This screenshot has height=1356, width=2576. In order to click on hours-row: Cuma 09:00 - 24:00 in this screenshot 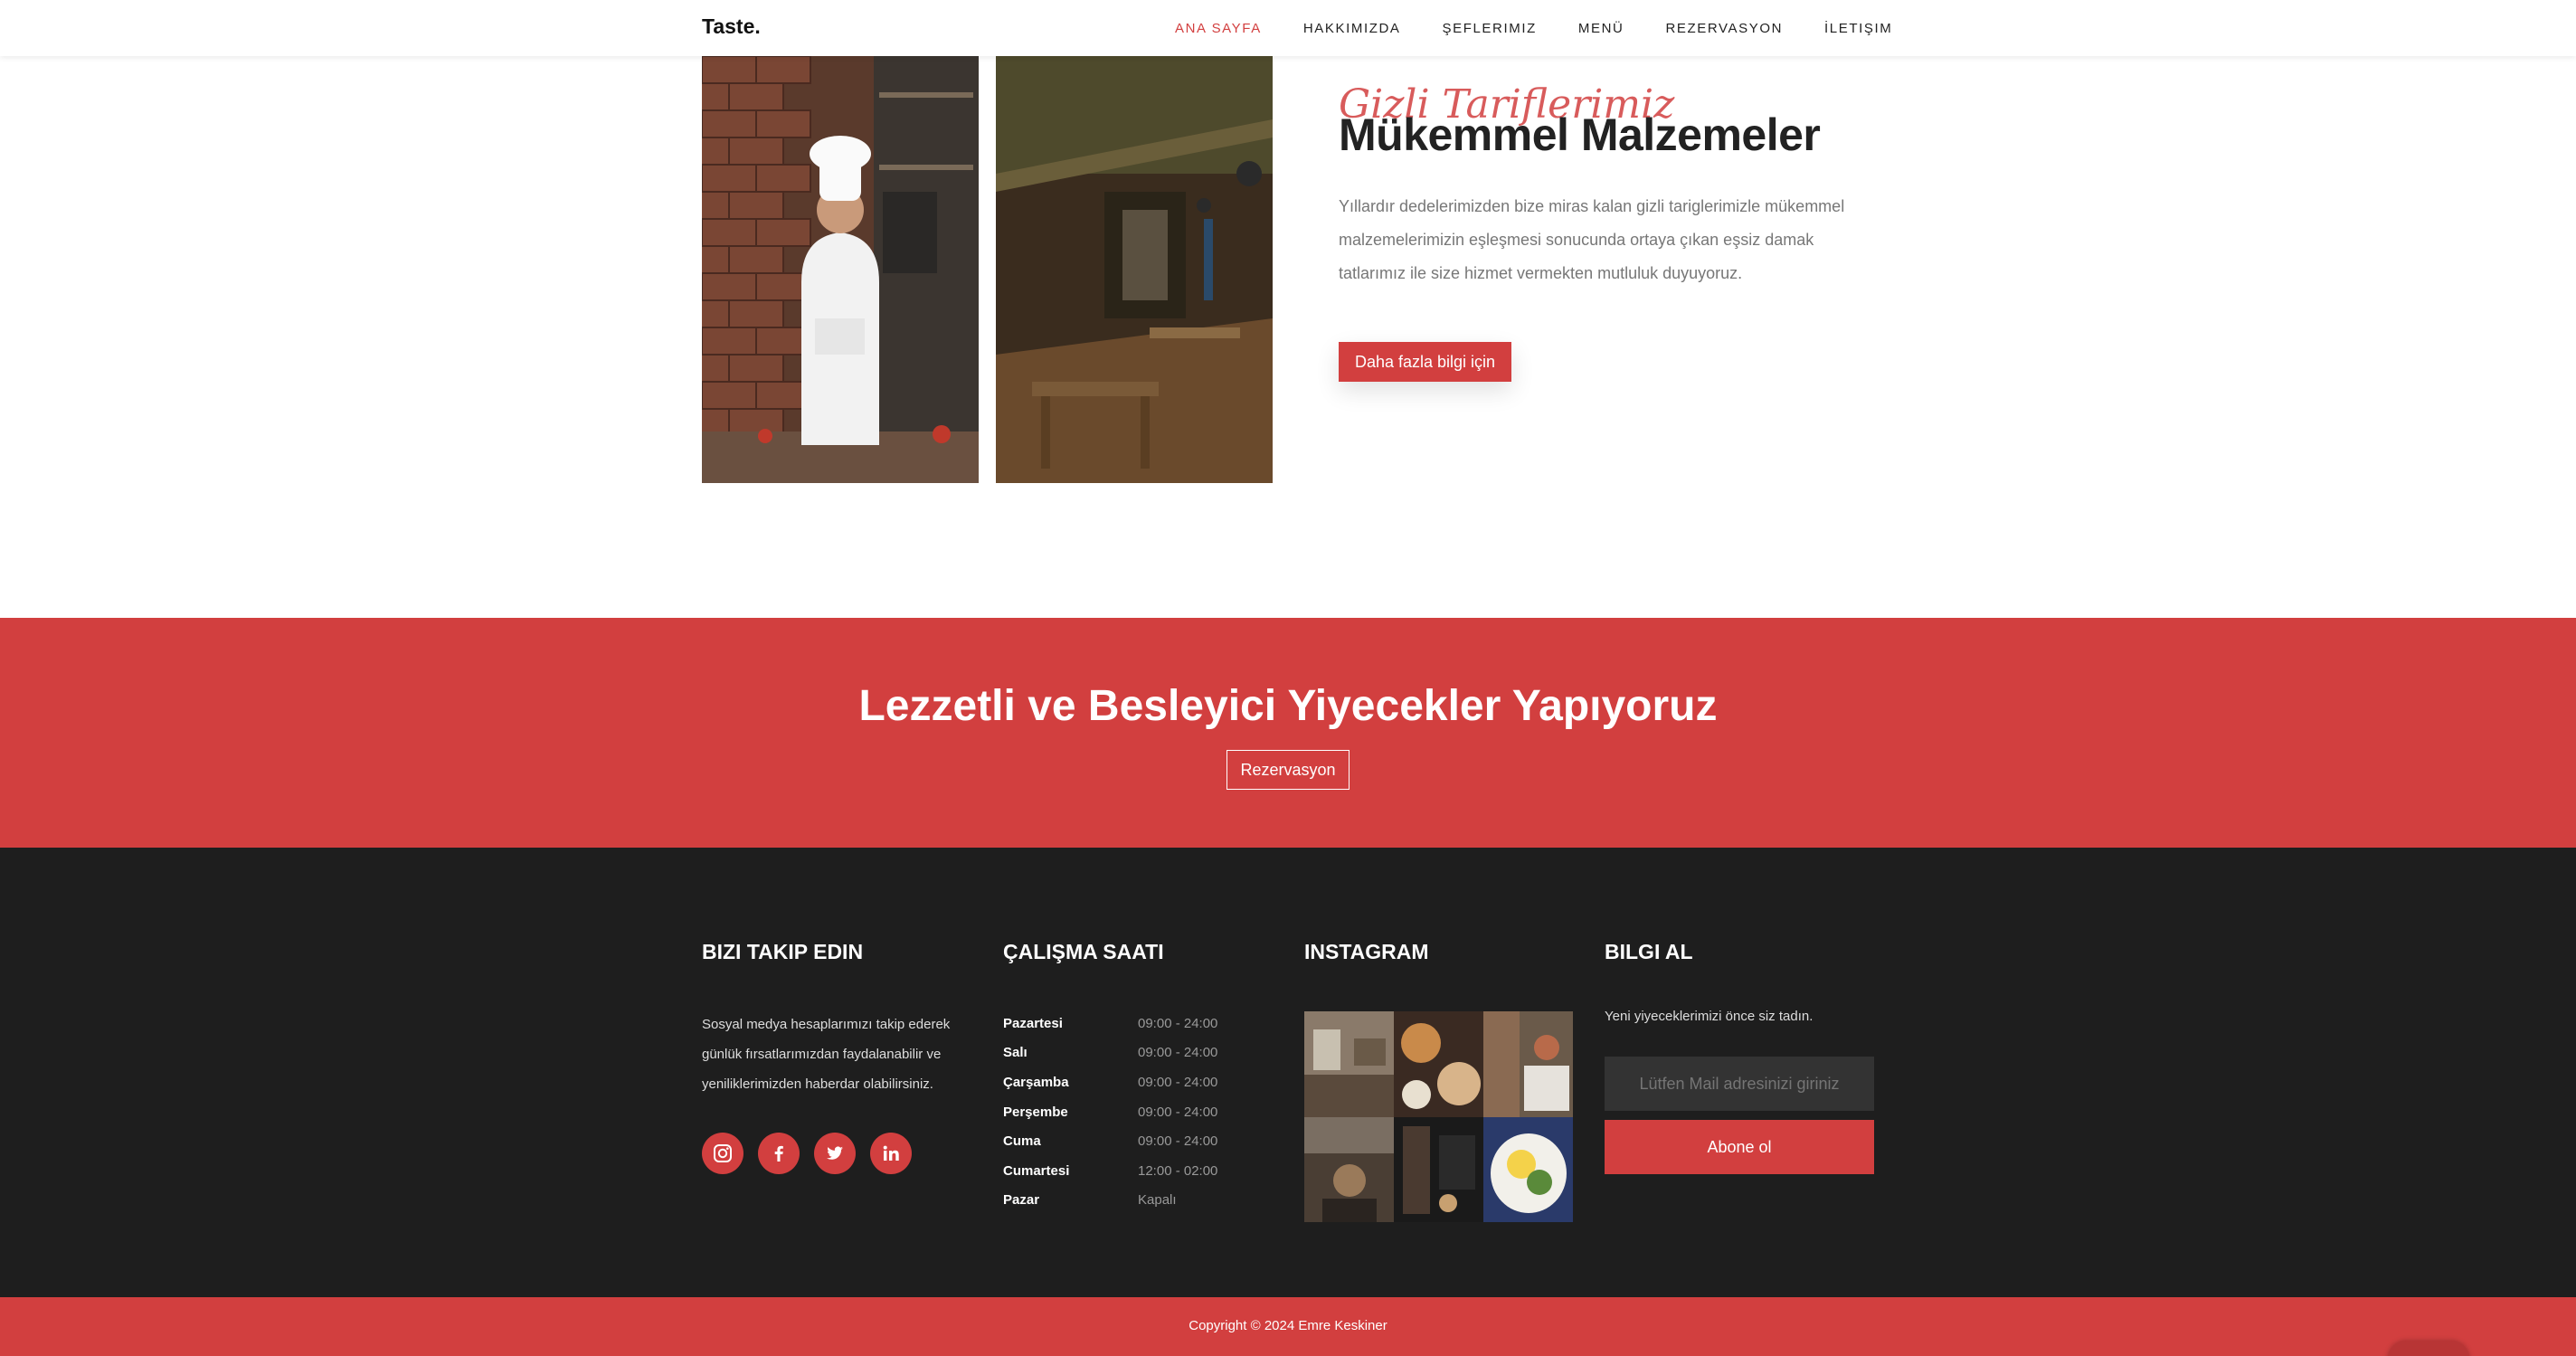, I will do `click(1120, 1141)`.